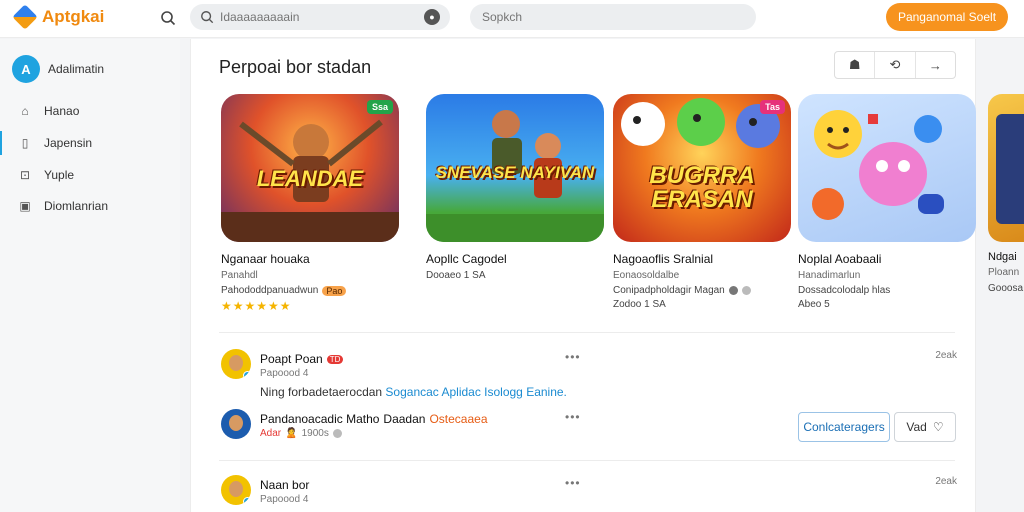  Describe the element at coordinates (25, 17) in the screenshot. I see `logo-icon` at that location.